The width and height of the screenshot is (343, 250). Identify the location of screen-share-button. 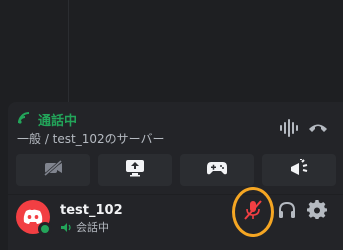
(135, 170).